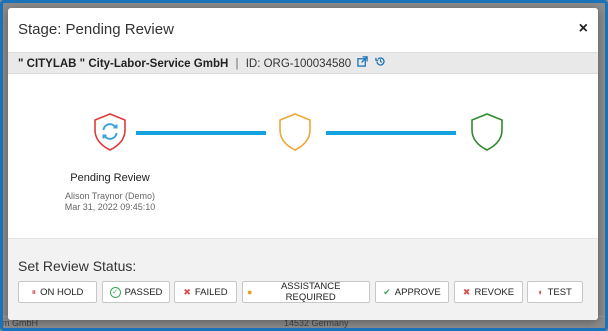  What do you see at coordinates (110, 196) in the screenshot?
I see `stage-1-user: Alison Traynor (Demo)` at bounding box center [110, 196].